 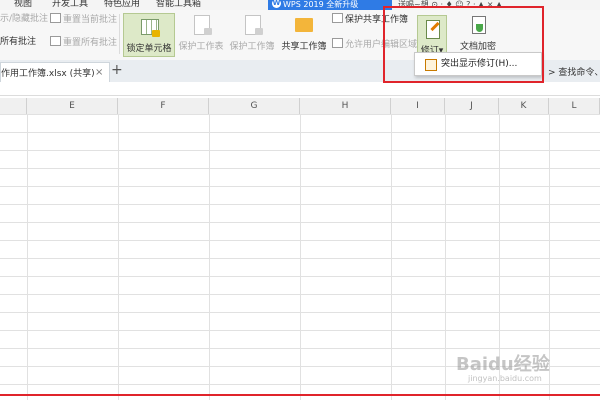 I want to click on reset-current-comment-label: 重置当前批注, so click(x=90, y=20).